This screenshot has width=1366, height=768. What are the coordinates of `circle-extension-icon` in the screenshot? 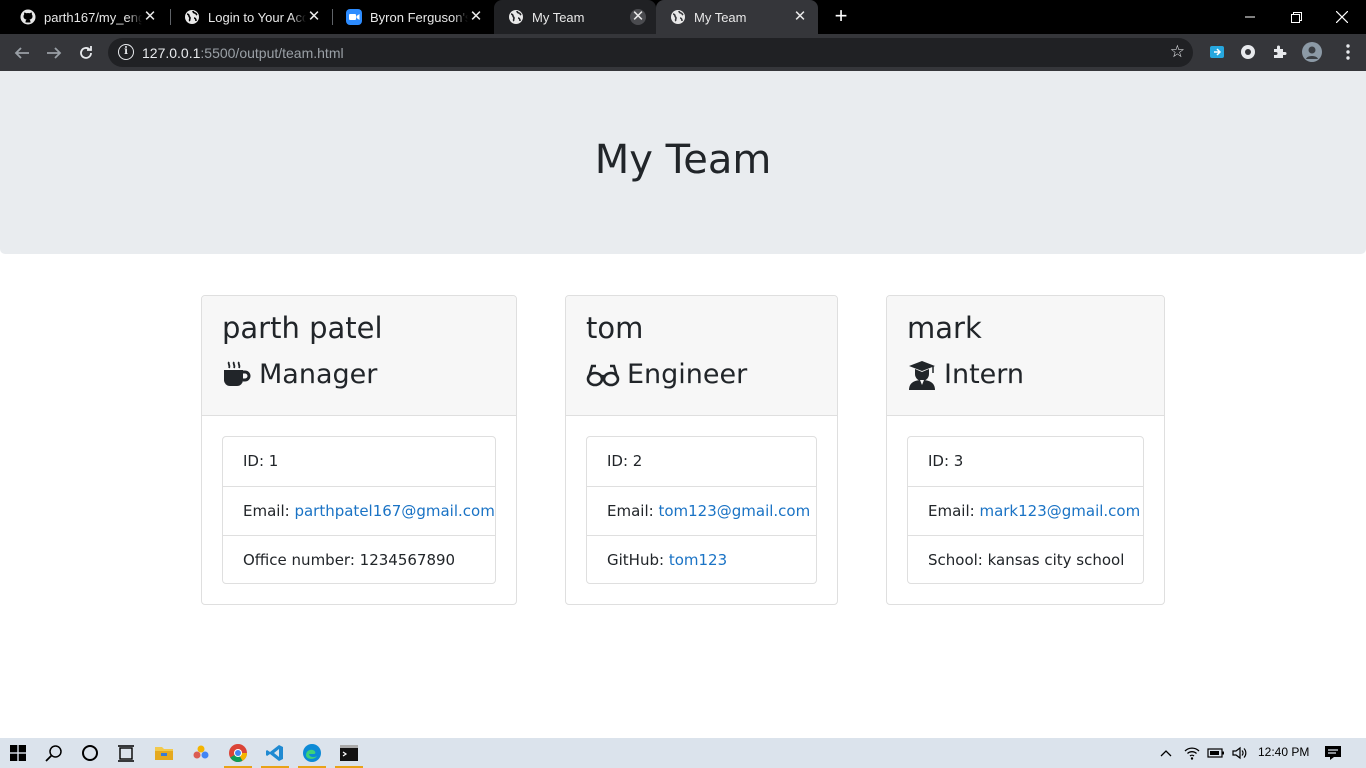 It's located at (1248, 52).